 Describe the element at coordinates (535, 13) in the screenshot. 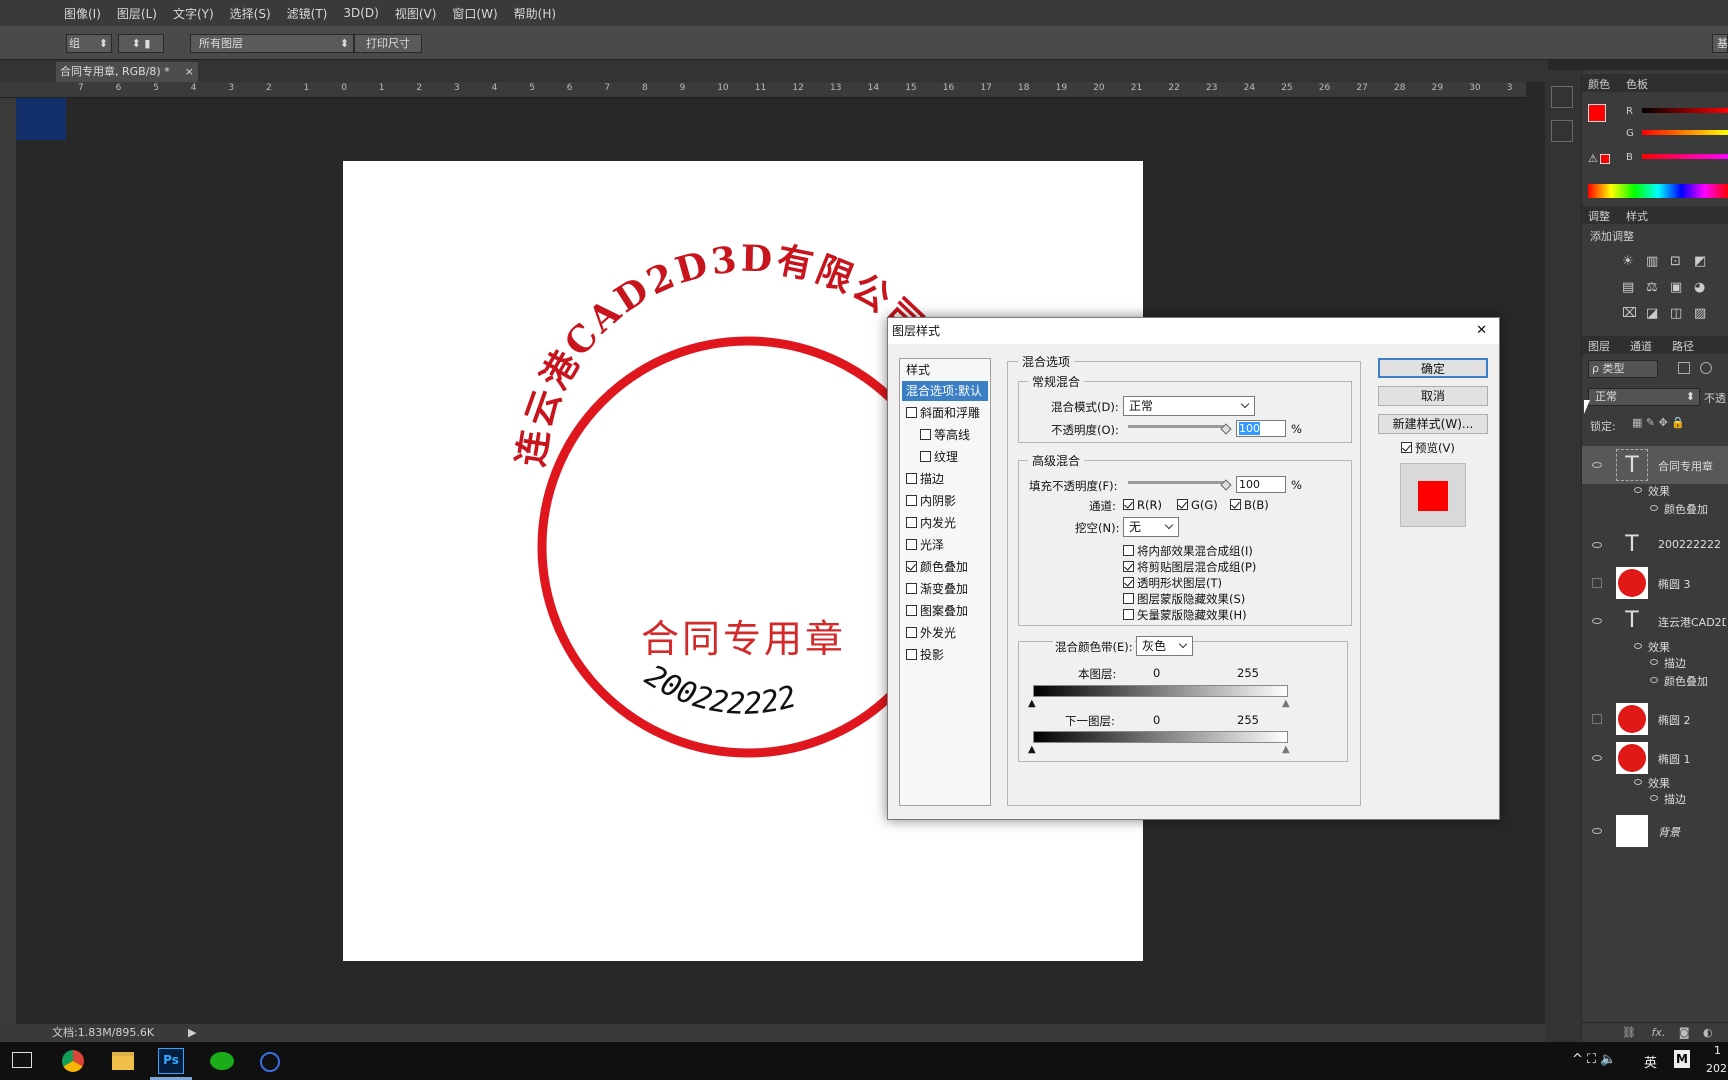

I see `menu-help: 帮助(H)` at that location.